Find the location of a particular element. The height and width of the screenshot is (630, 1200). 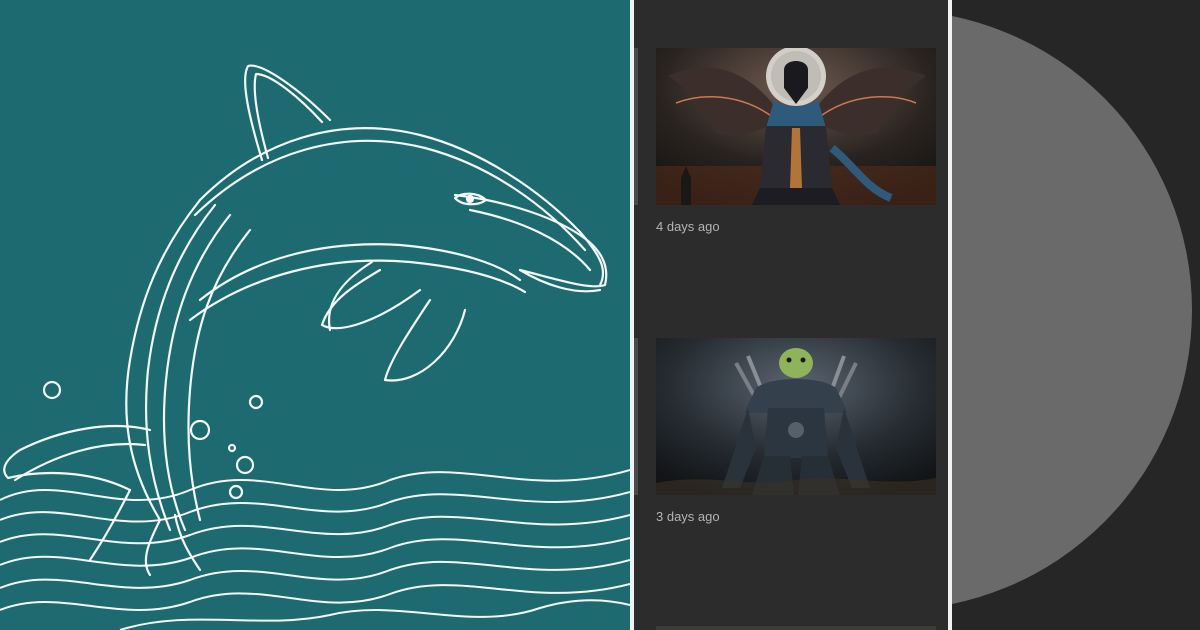

turtle-warrior-image is located at coordinates (796, 416).